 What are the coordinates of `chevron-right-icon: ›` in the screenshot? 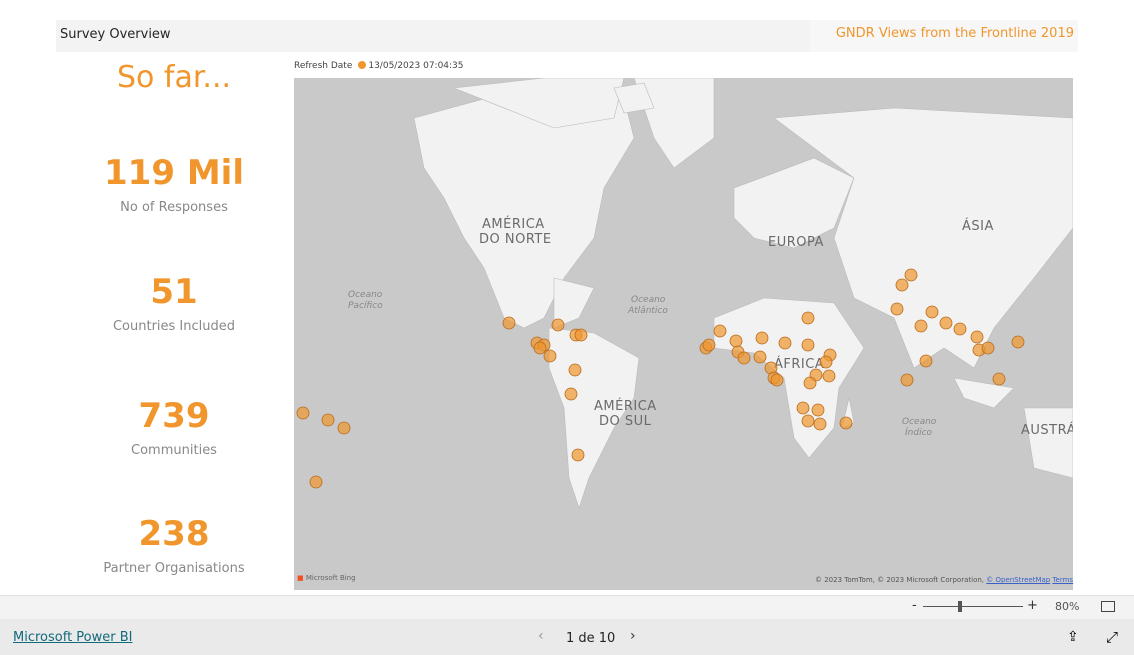 It's located at (633, 636).